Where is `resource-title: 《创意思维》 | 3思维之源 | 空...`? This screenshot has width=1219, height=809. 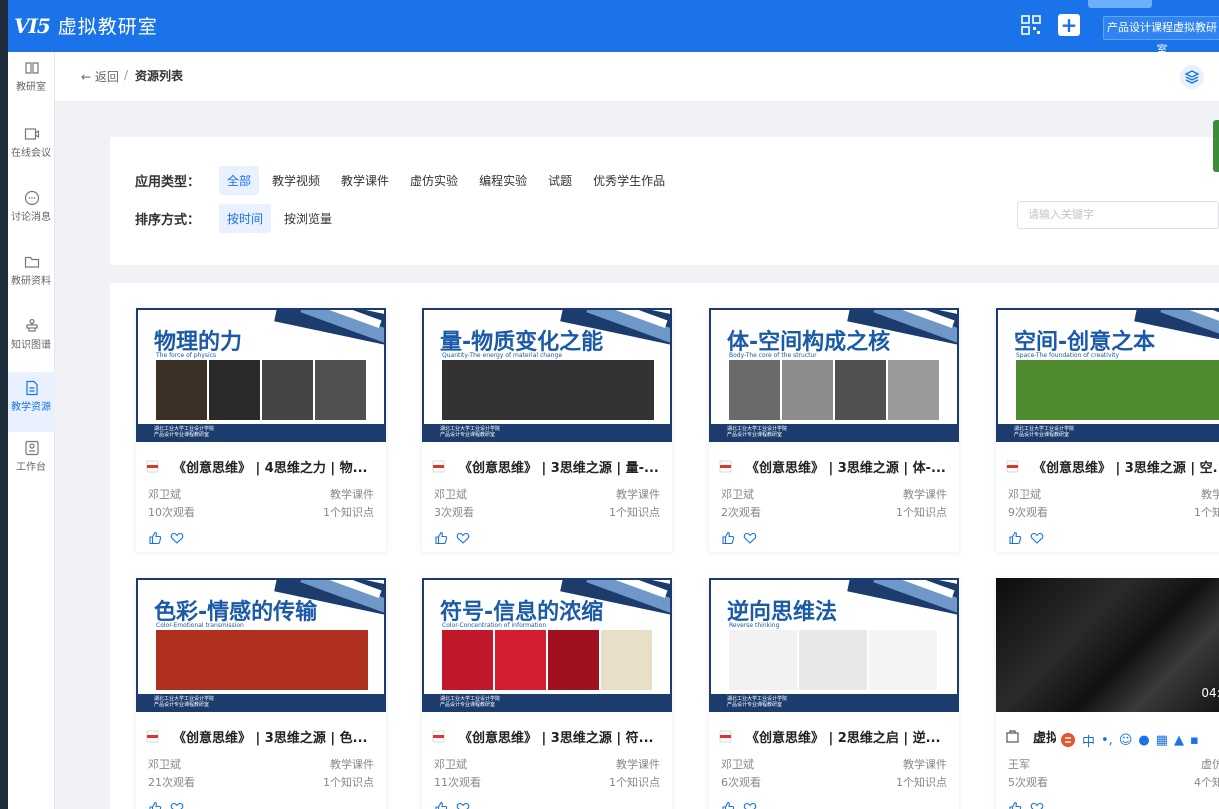 resource-title: 《创意思维》 | 3思维之源 | 空... is located at coordinates (1112, 466).